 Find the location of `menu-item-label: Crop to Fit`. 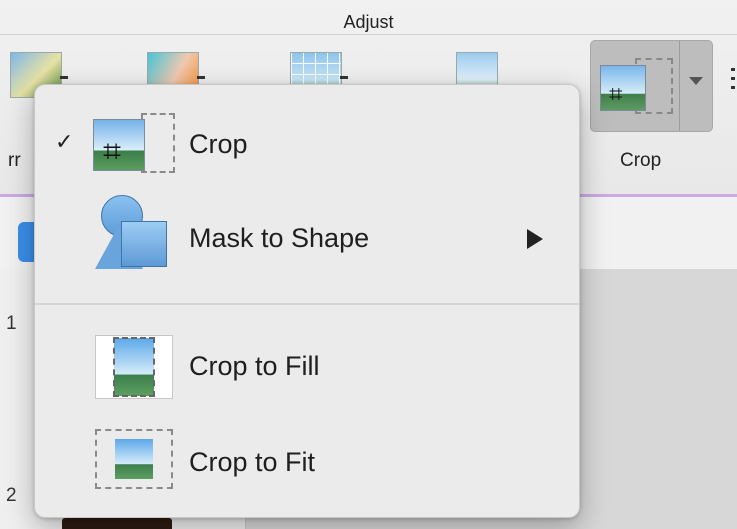

menu-item-label: Crop to Fit is located at coordinates (252, 462).